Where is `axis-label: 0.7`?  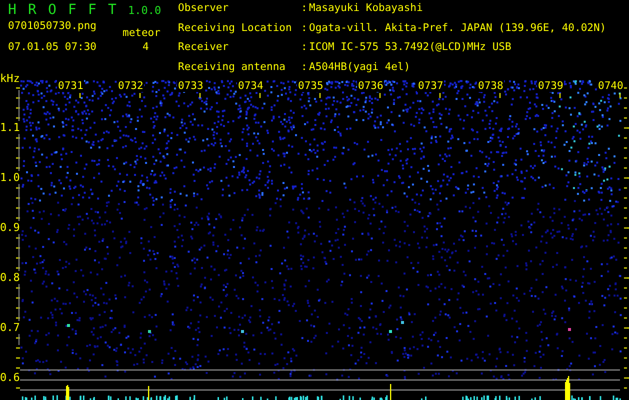
axis-label: 0.7 is located at coordinates (10, 327).